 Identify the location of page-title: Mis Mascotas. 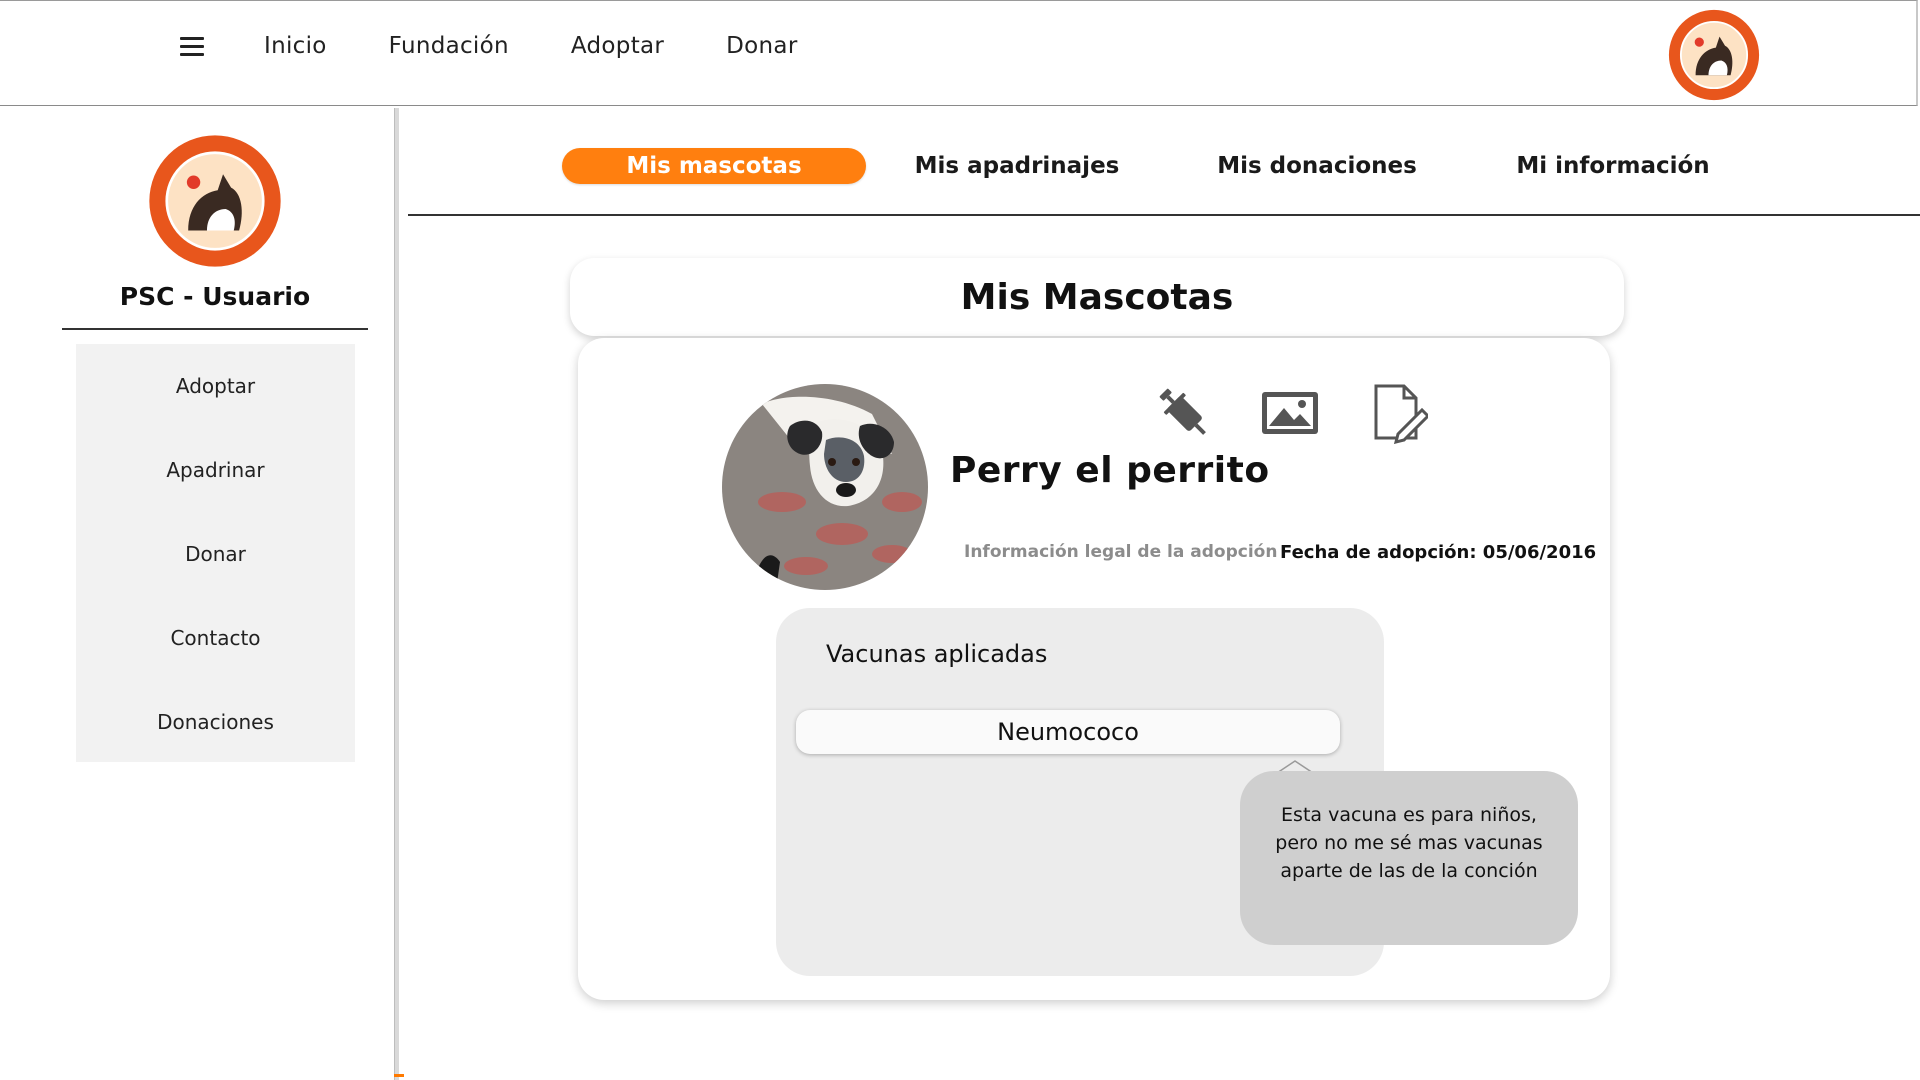
(1097, 297).